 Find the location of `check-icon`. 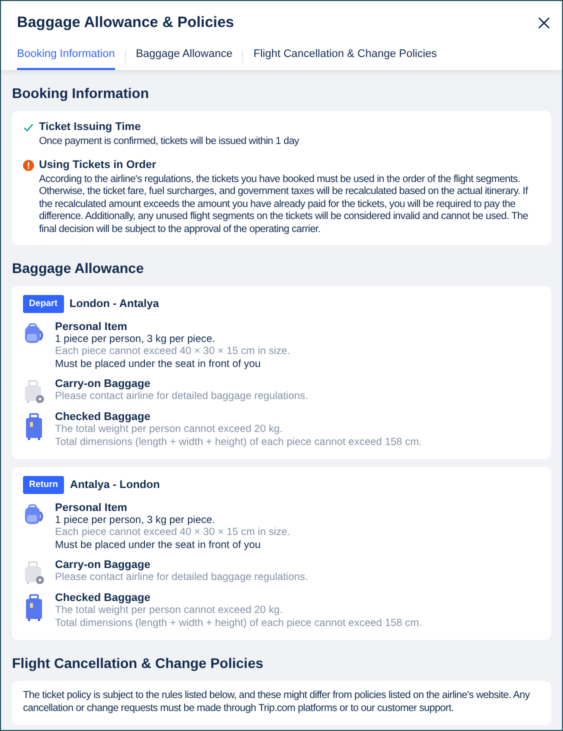

check-icon is located at coordinates (28, 127).